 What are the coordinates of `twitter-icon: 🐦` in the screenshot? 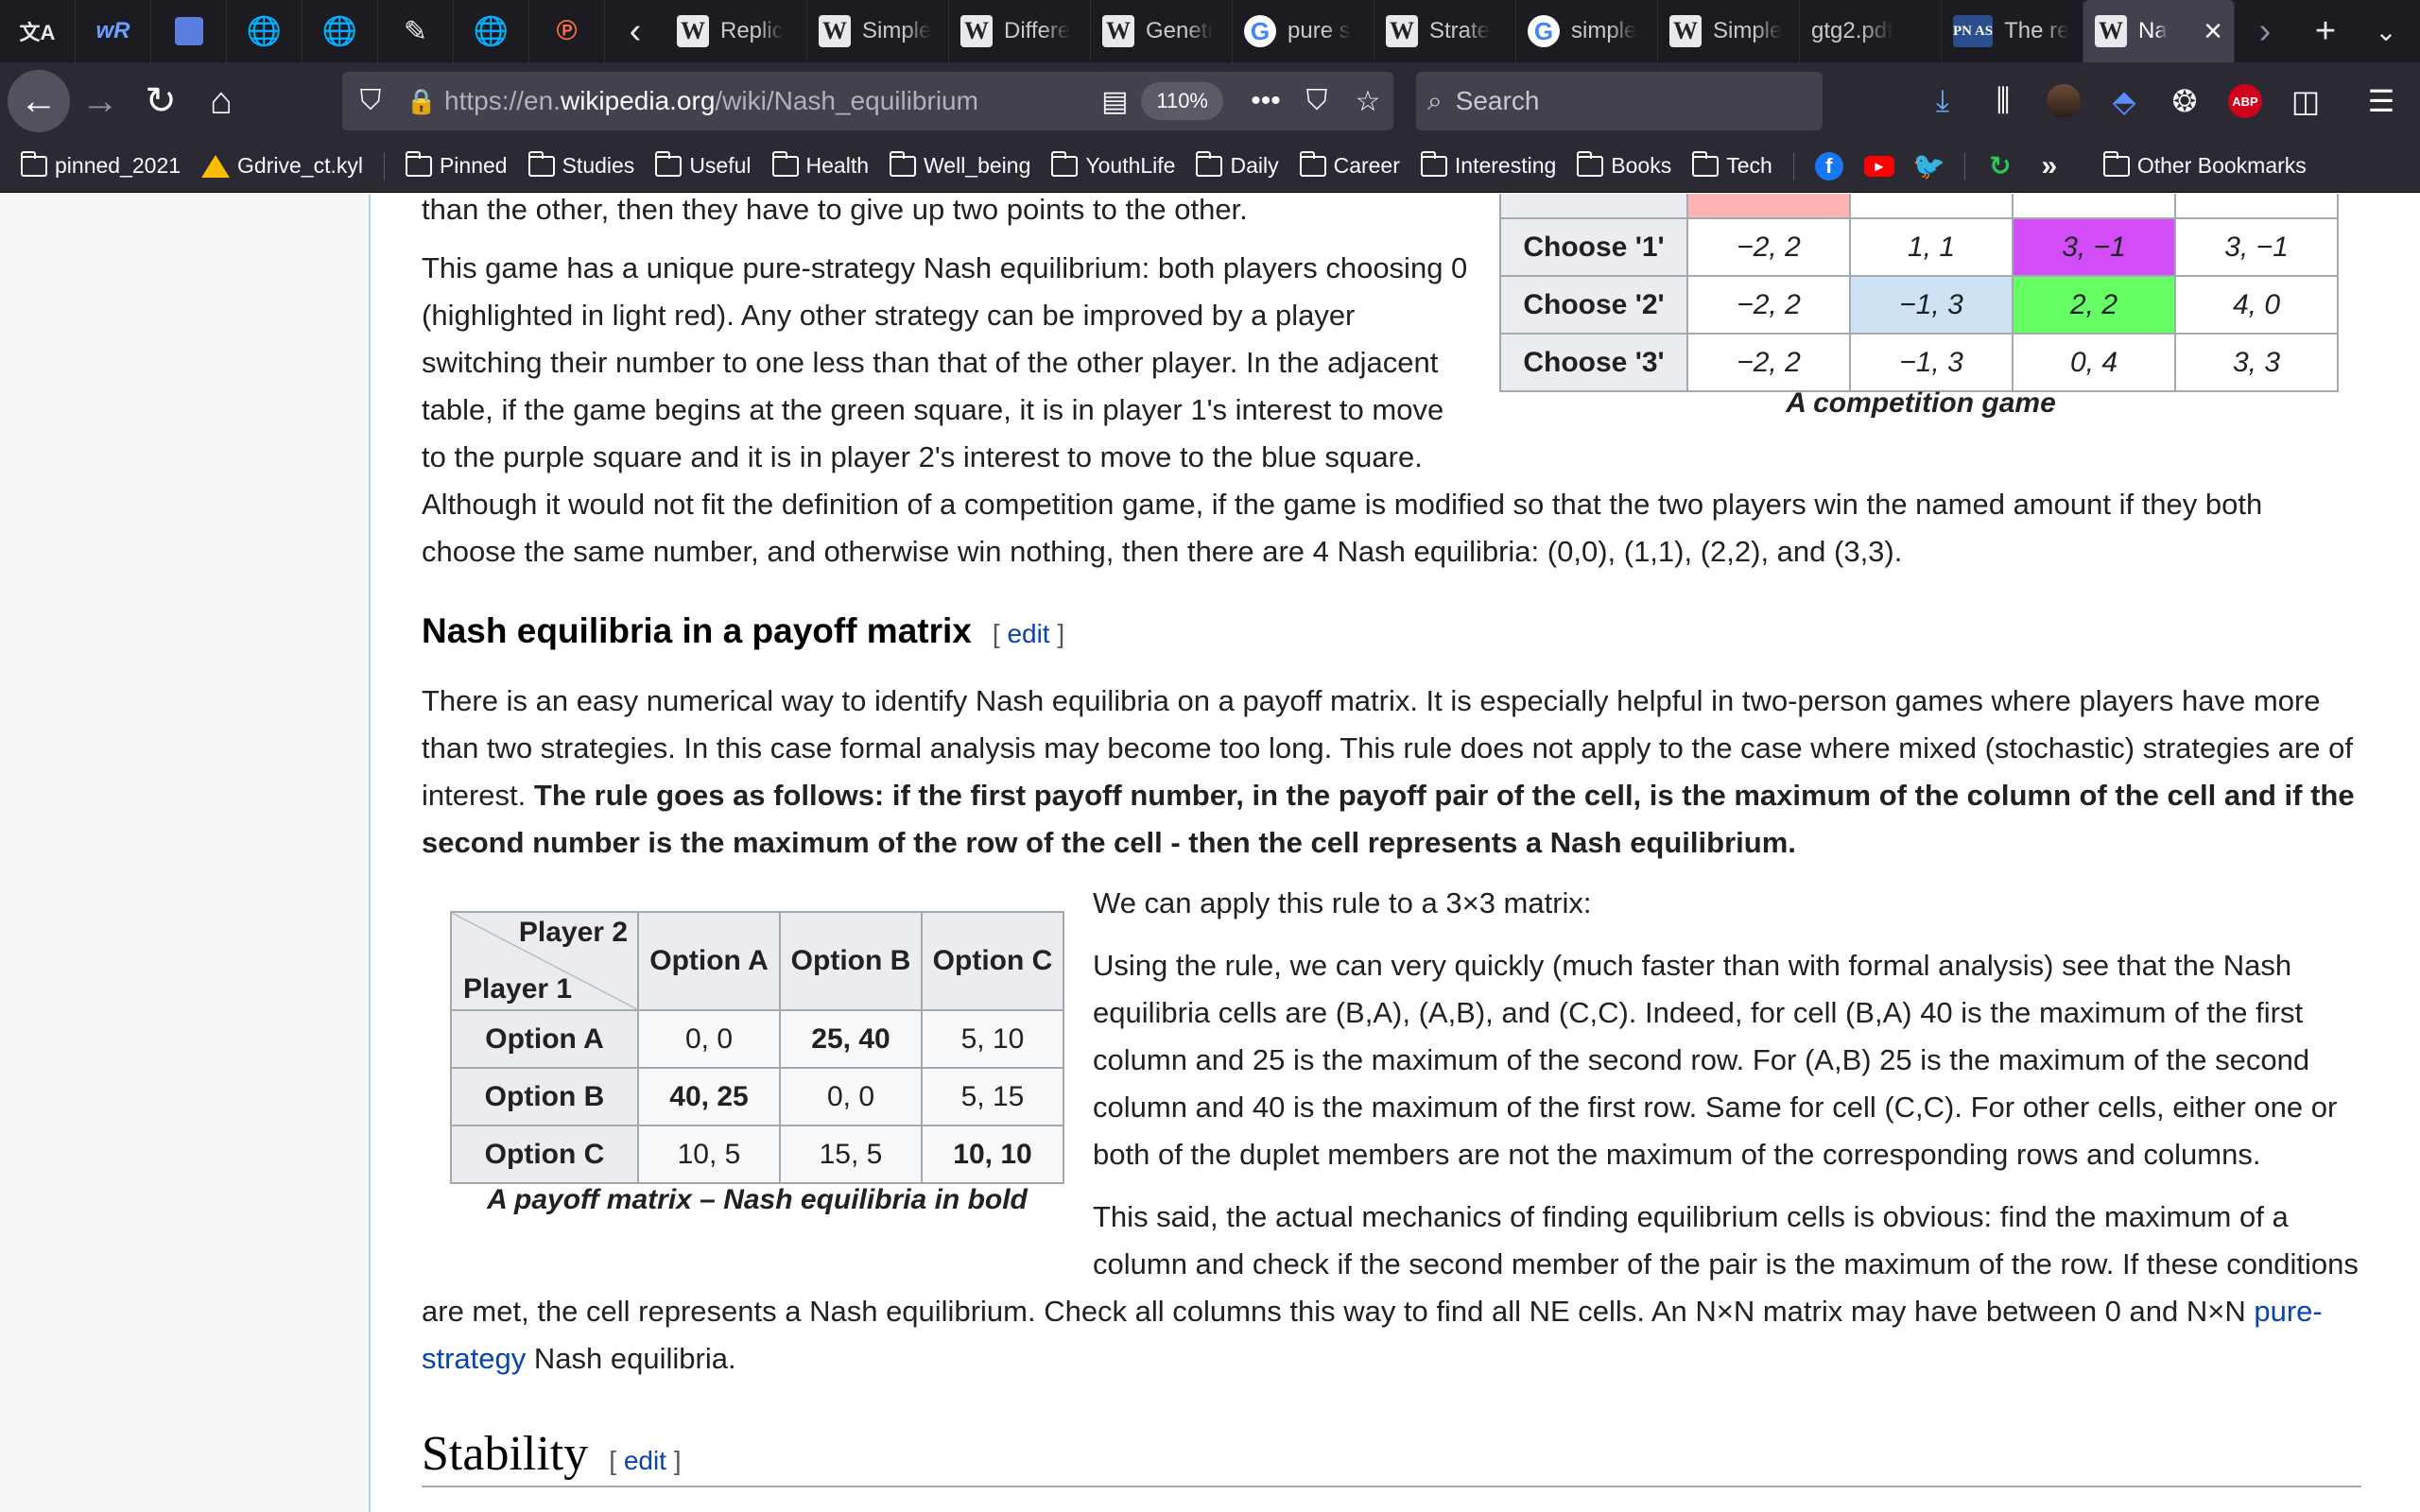 It's located at (1929, 165).